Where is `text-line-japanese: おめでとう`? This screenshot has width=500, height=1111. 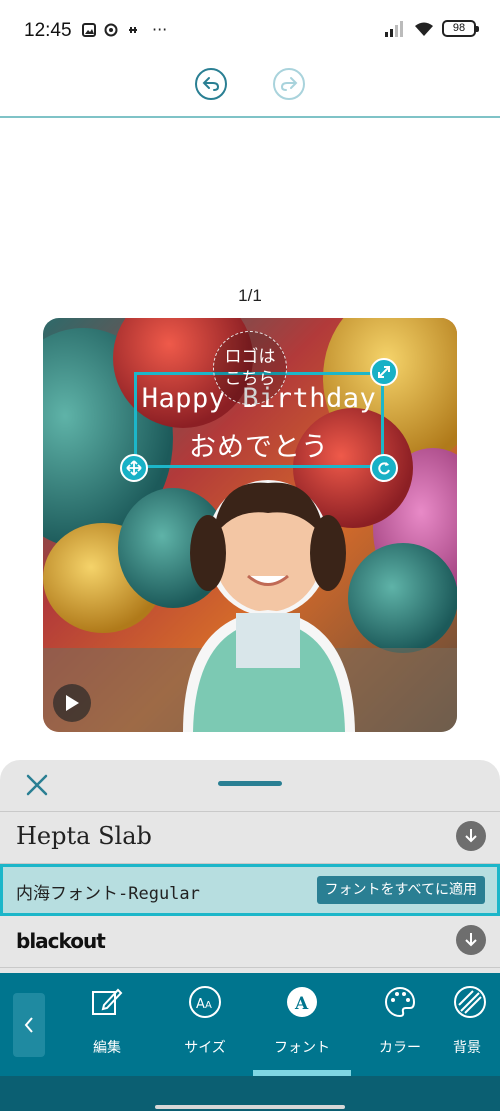
text-line-japanese: おめでとう is located at coordinates (259, 447).